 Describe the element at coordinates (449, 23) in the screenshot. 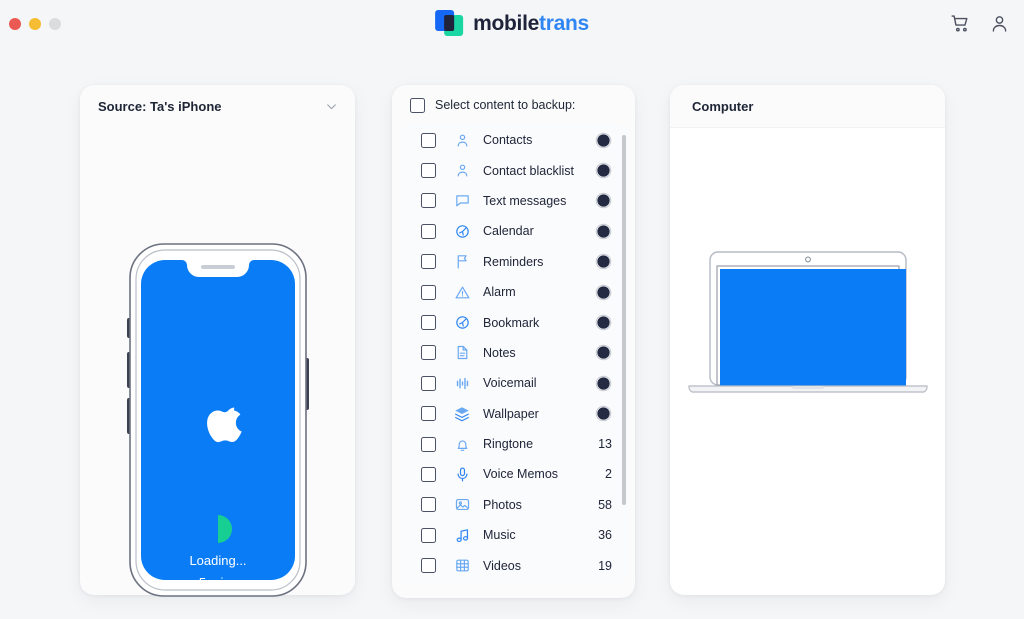

I see `mobiletrans-logo-icon` at that location.